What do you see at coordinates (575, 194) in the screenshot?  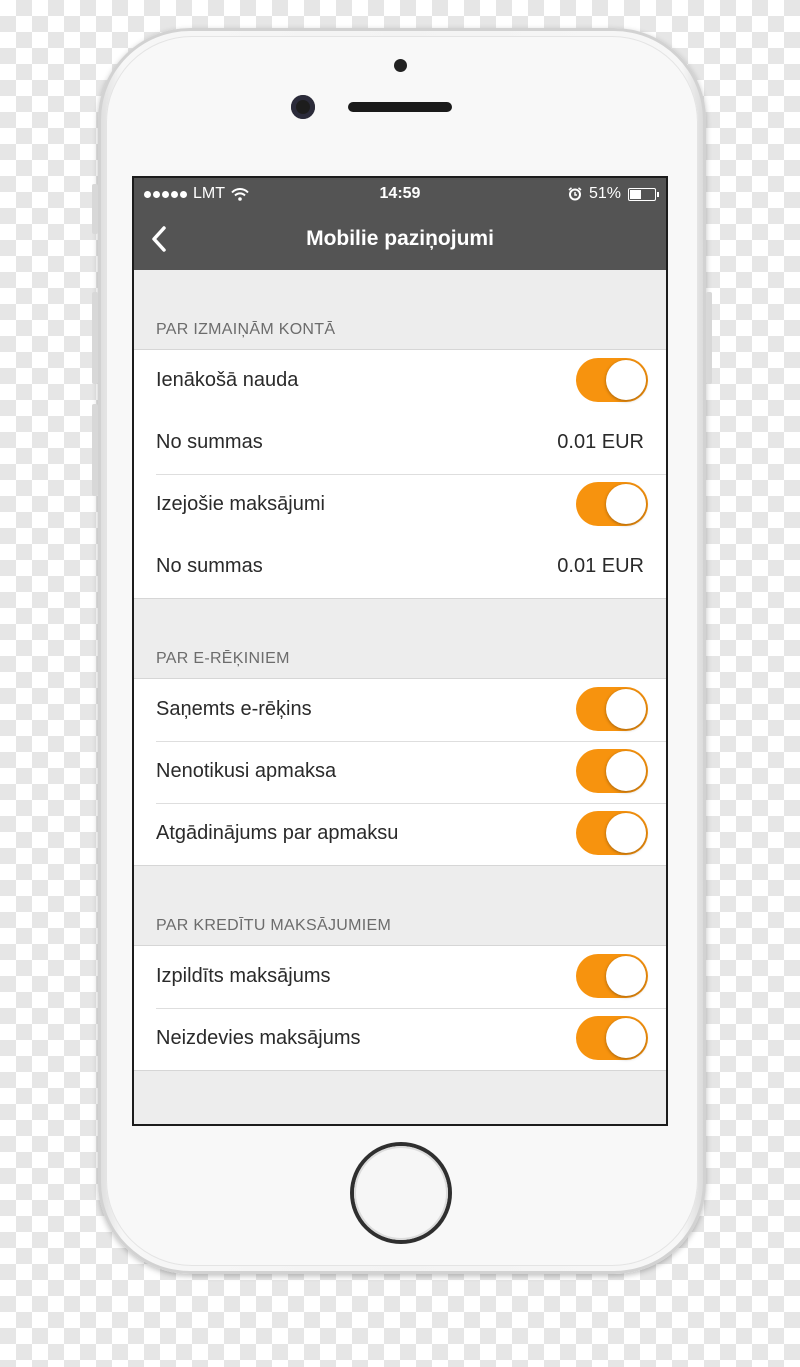 I see `alarm-icon` at bounding box center [575, 194].